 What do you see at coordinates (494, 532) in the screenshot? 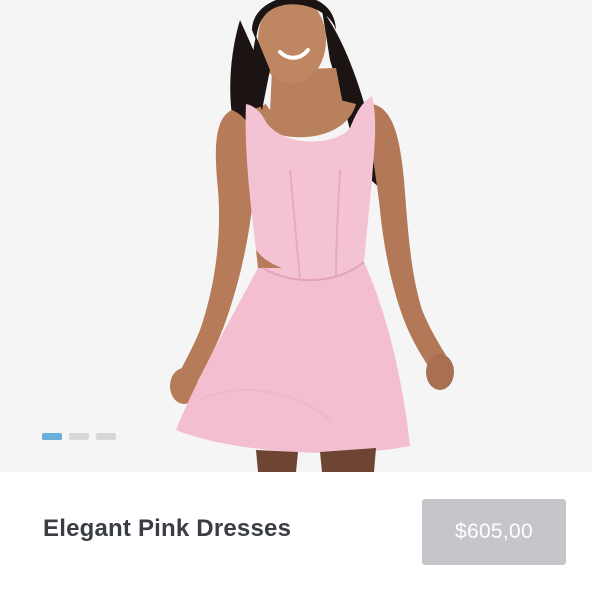
I see `price-button: $605,00` at bounding box center [494, 532].